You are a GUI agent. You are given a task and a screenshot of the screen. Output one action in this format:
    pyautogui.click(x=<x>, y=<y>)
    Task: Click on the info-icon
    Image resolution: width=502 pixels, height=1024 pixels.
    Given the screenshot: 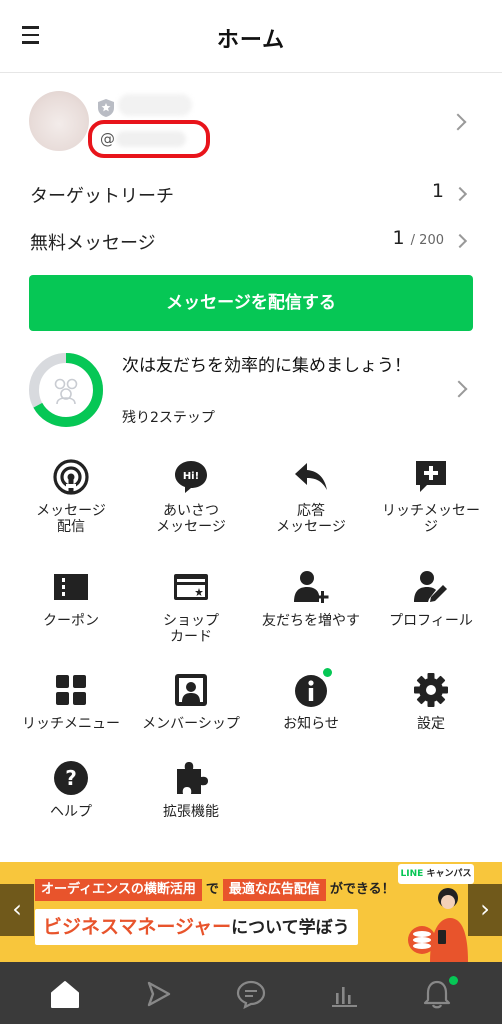 What is the action you would take?
    pyautogui.click(x=311, y=691)
    